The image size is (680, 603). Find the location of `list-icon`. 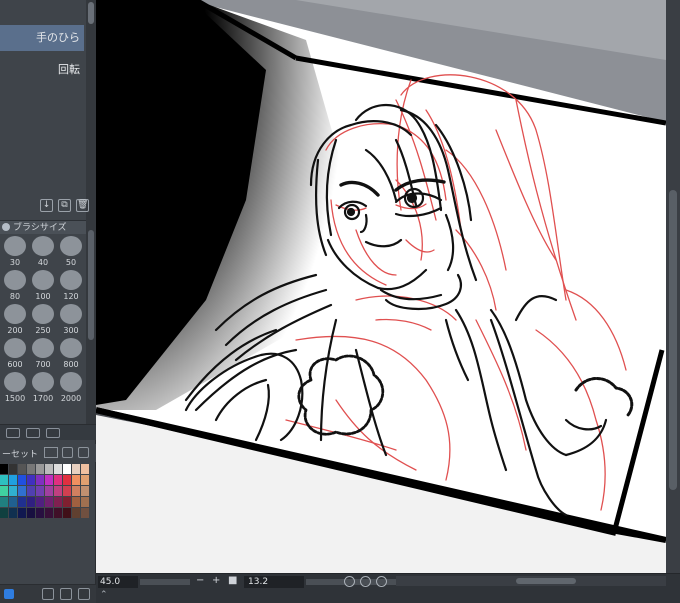

list-icon is located at coordinates (53, 433).